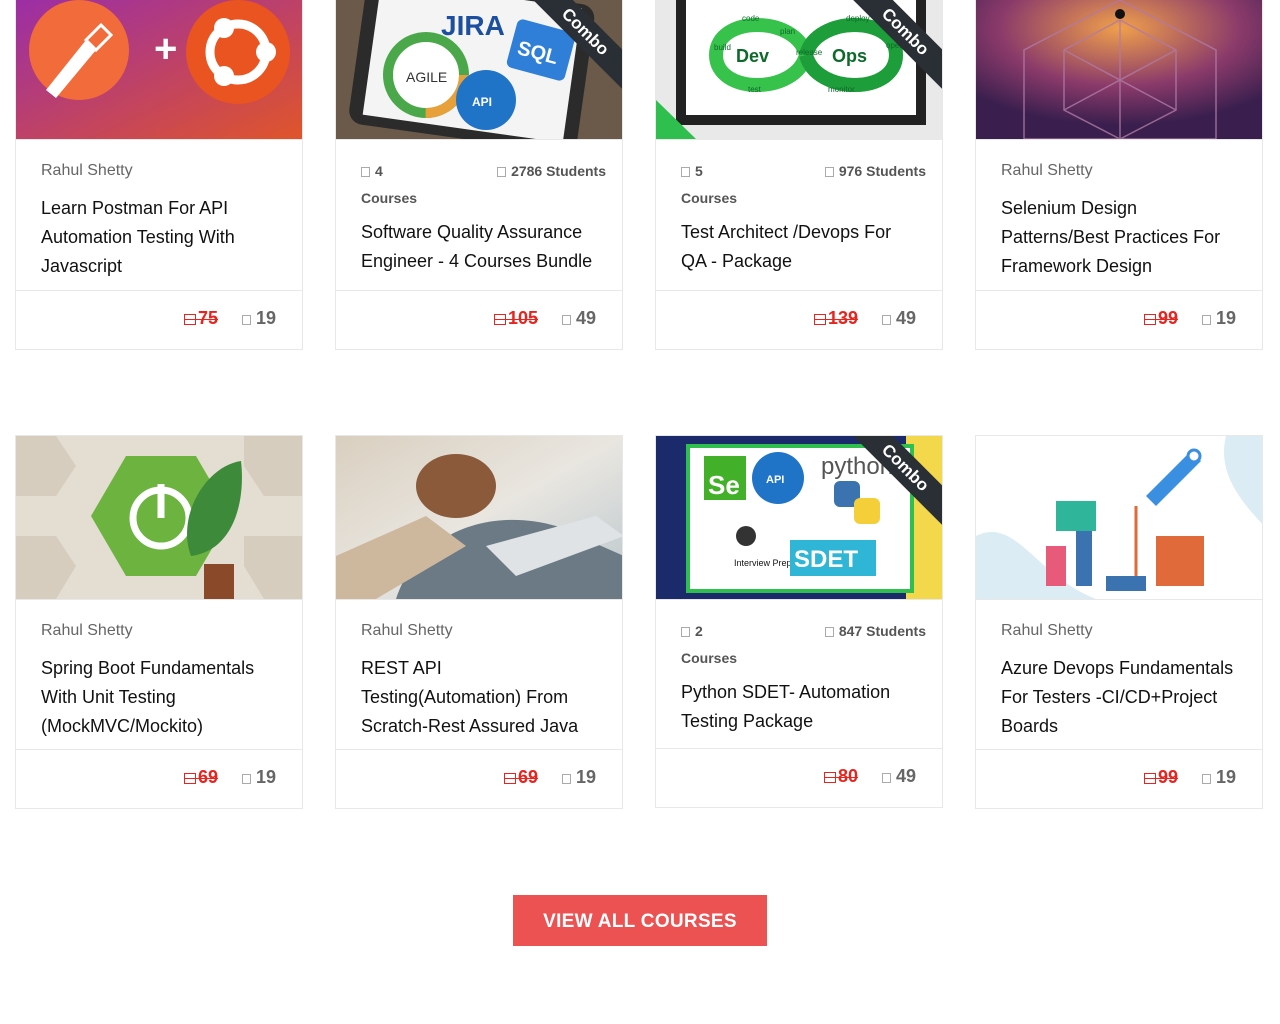  What do you see at coordinates (858, 18) in the screenshot?
I see `svg-text: deploy` at bounding box center [858, 18].